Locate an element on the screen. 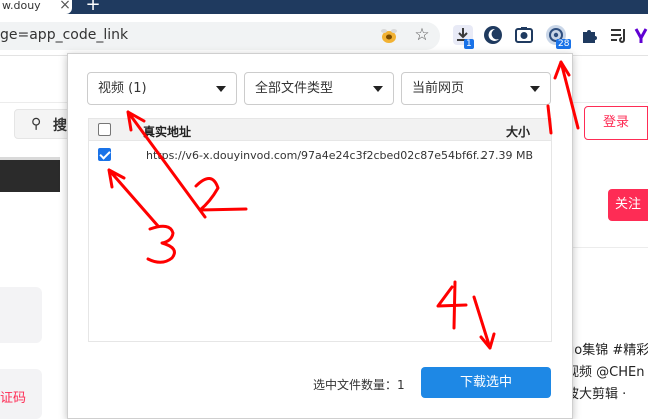 The width and height of the screenshot is (648, 419). browser-toolbar: ge=app_code_link ☆ 1 28 is located at coordinates (324, 35).